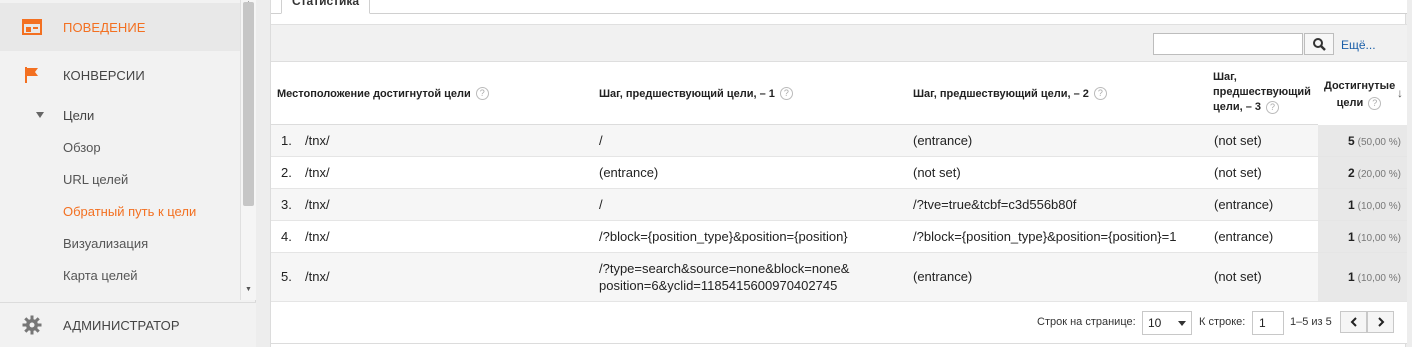  I want to click on sort-descending-icon: ↓, so click(1400, 93).